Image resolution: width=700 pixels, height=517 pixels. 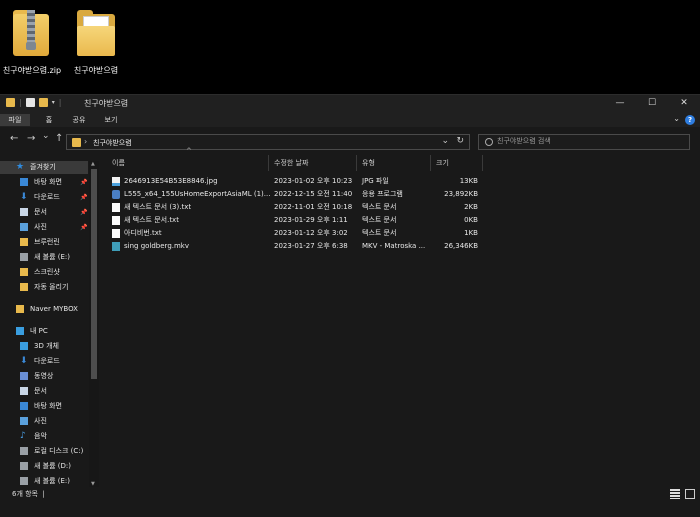 I want to click on minimize-button: —, so click(x=620, y=104).